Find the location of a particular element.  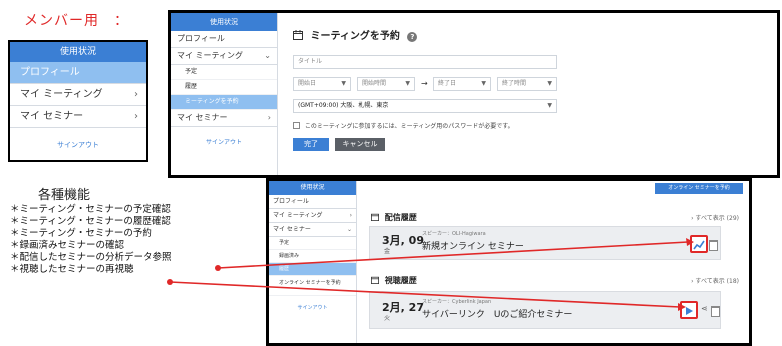

sidebar-subitem-recorded: 録画済み is located at coordinates (312, 256).